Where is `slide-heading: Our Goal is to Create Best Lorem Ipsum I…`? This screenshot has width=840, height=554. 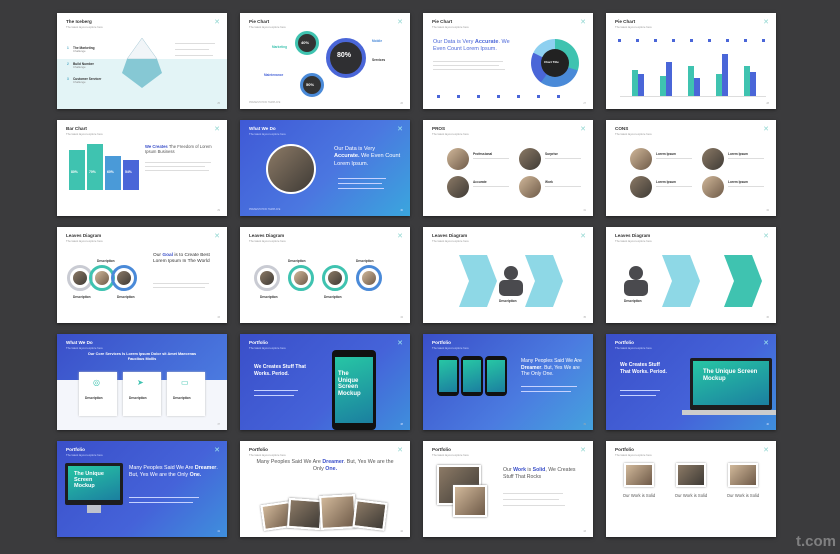
slide-heading: Our Goal is to Create Best Lorem Ipsum I… is located at coordinates (181, 259).